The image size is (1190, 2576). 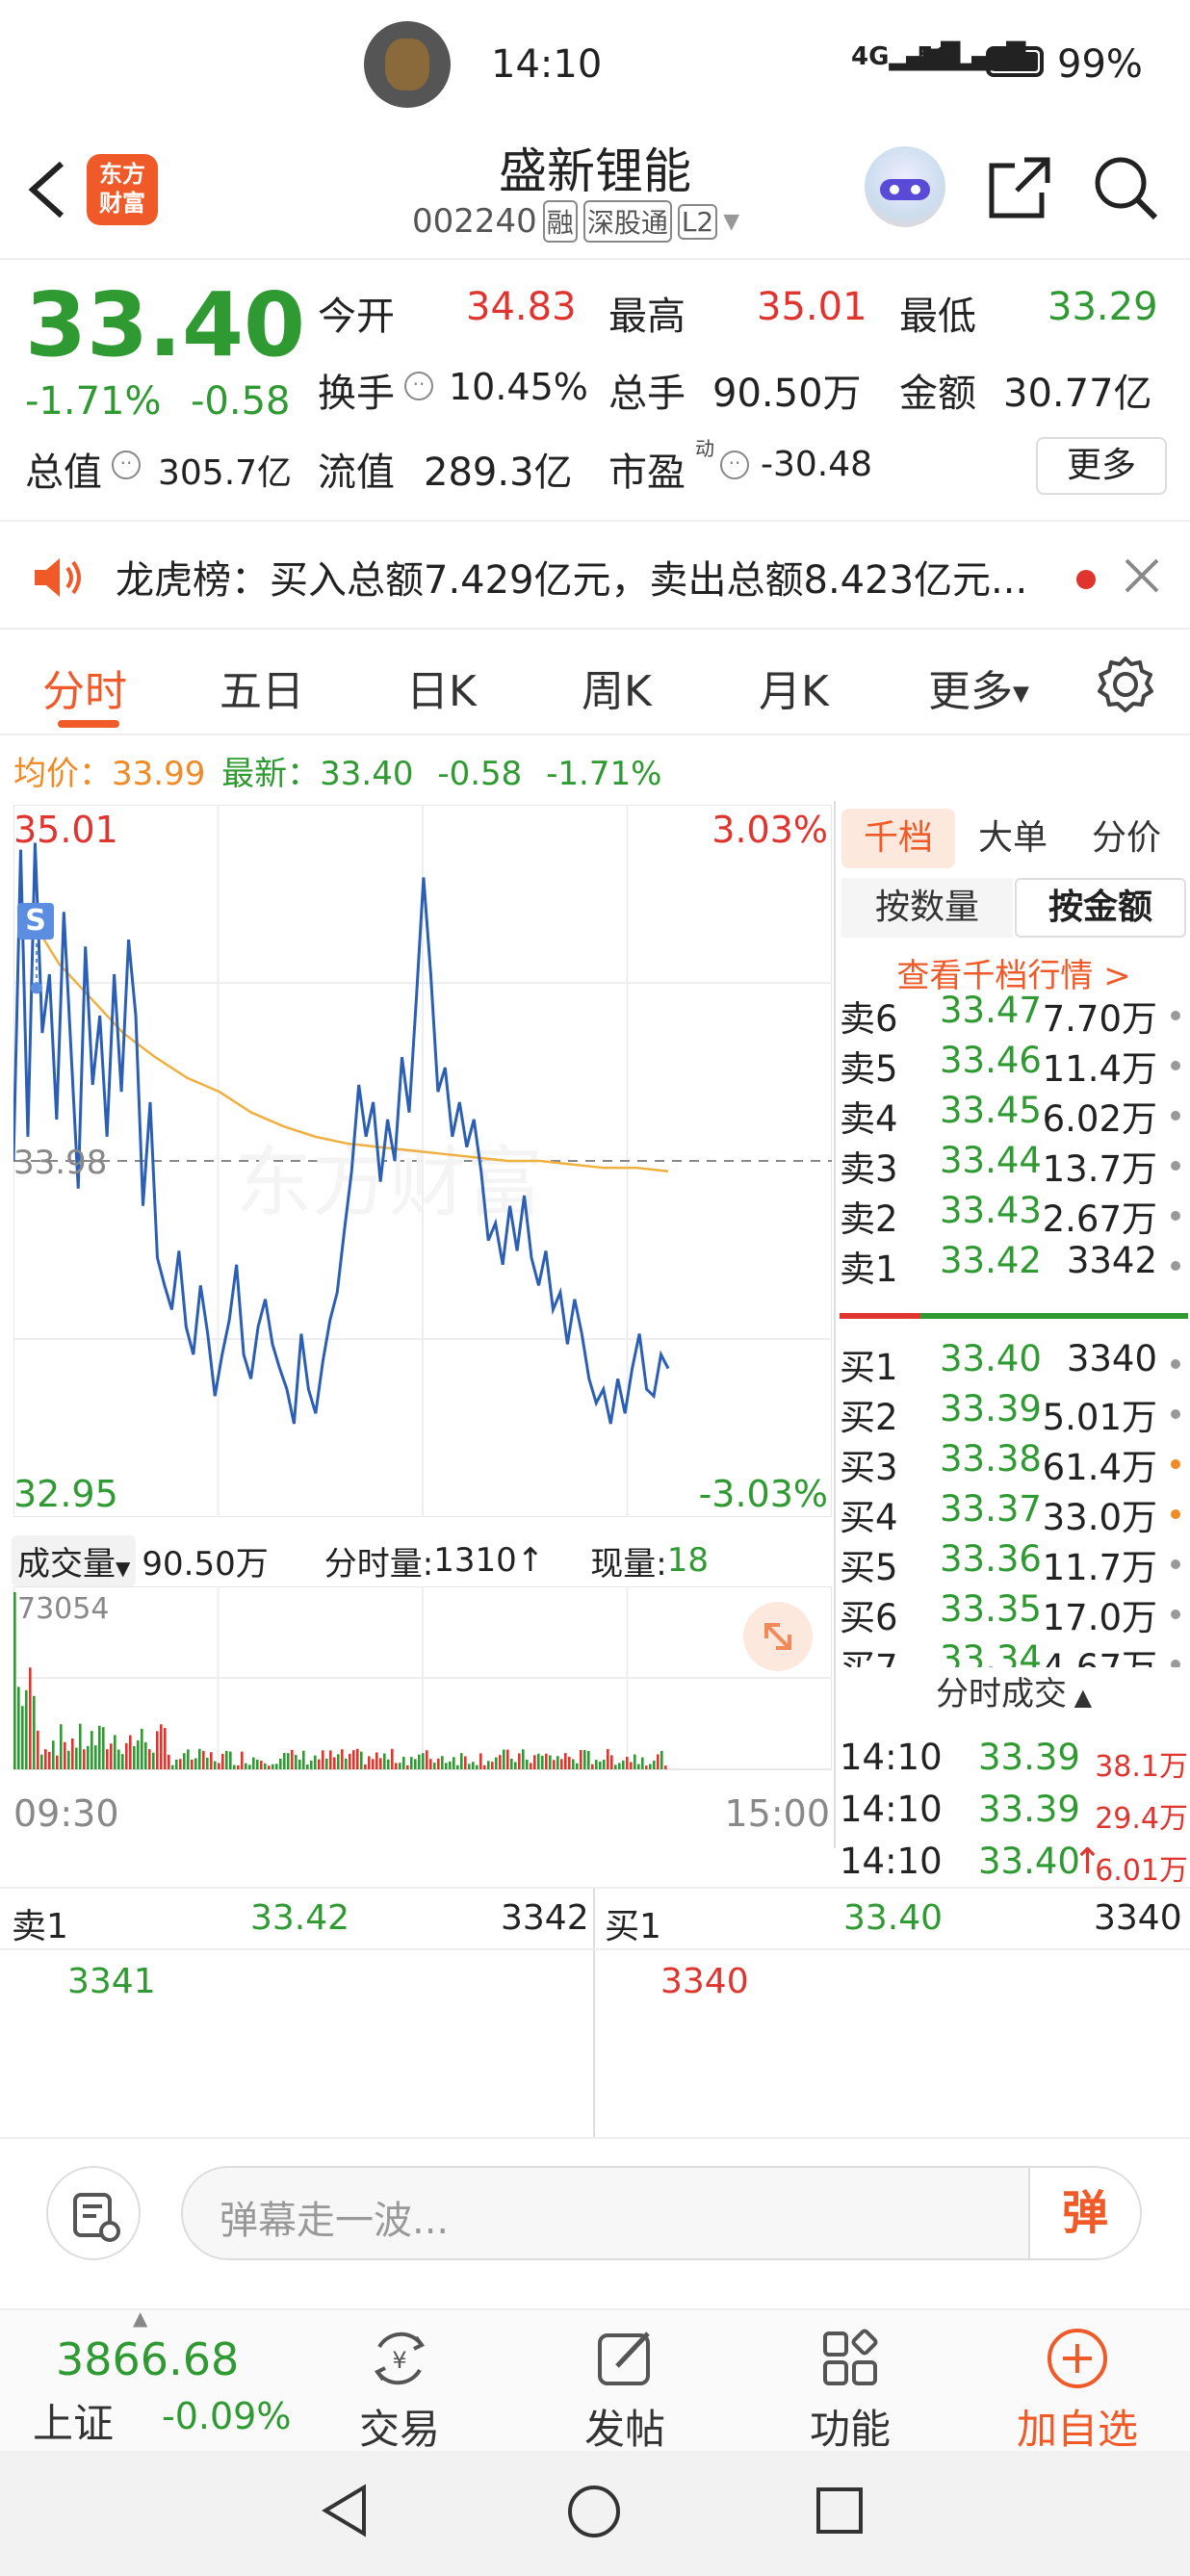 I want to click on tab-weekly-k: 周K, so click(x=617, y=687).